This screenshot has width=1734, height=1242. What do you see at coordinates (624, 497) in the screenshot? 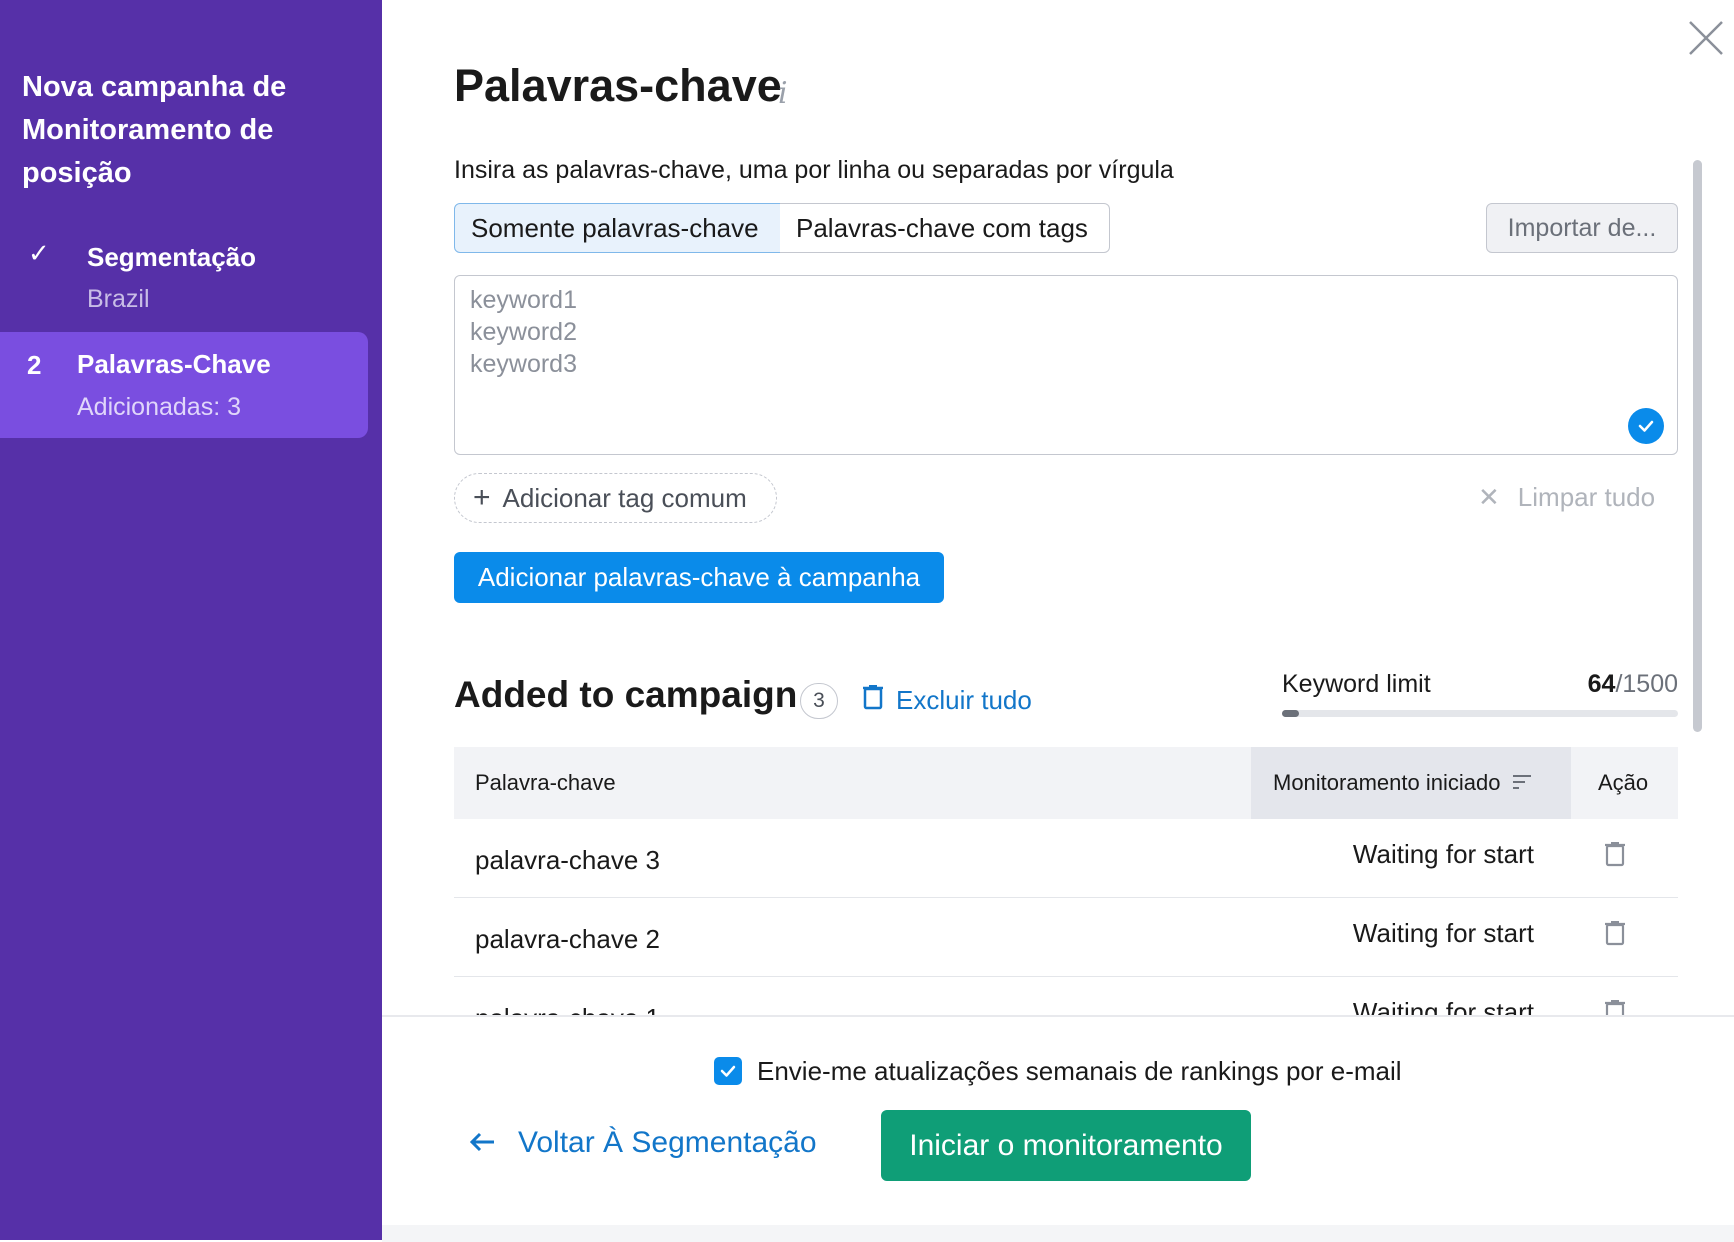
I see `add-tag-label: Adicionar tag comum` at bounding box center [624, 497].